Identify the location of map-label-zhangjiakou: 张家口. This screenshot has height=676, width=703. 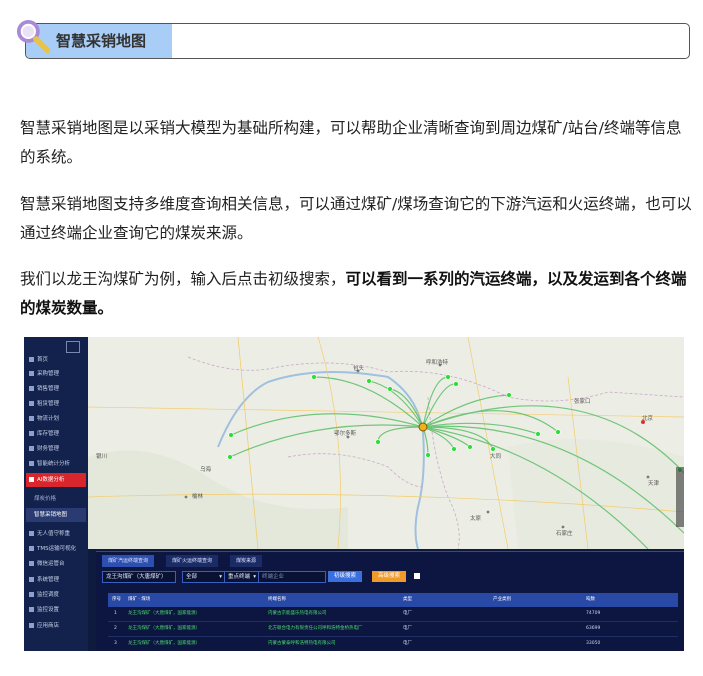
(582, 402).